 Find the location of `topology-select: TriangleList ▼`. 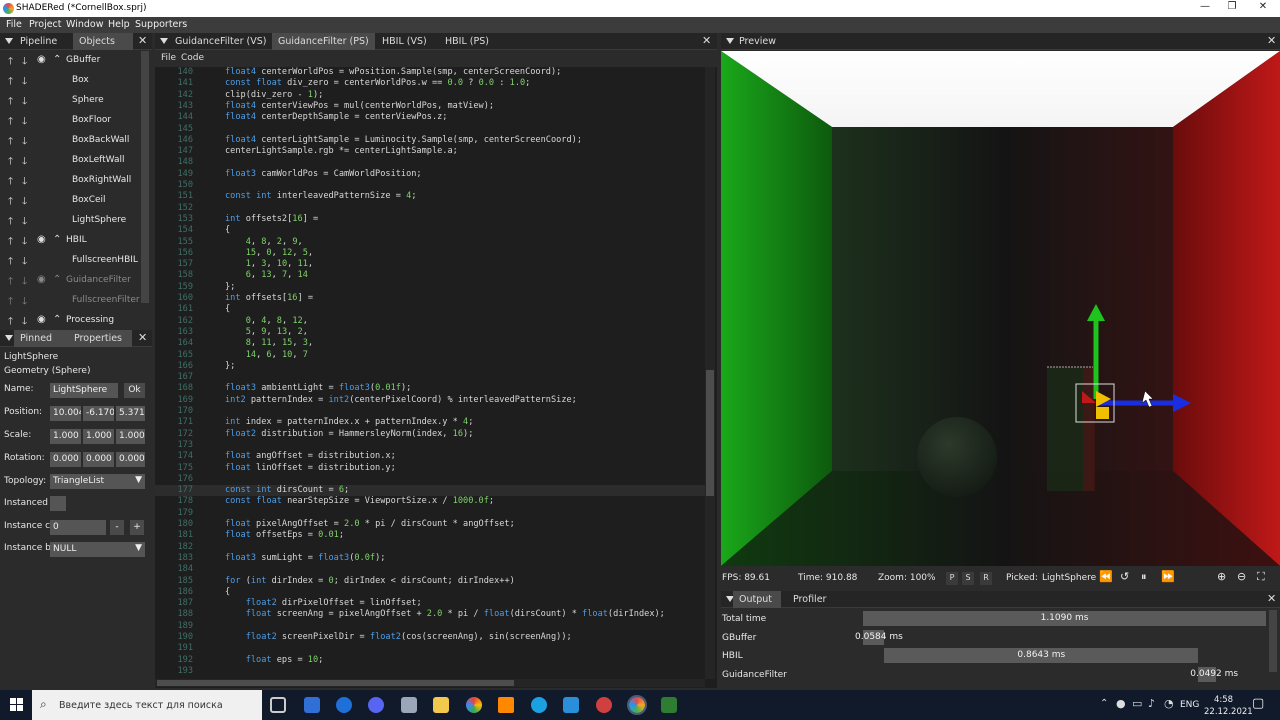

topology-select: TriangleList ▼ is located at coordinates (97, 481).